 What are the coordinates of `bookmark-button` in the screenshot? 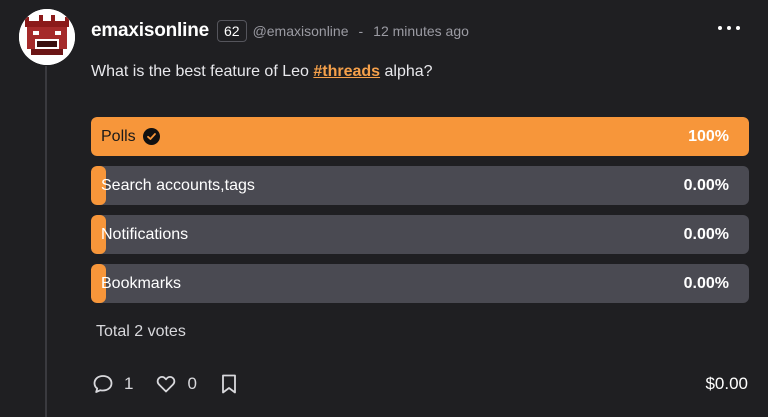 It's located at (229, 384).